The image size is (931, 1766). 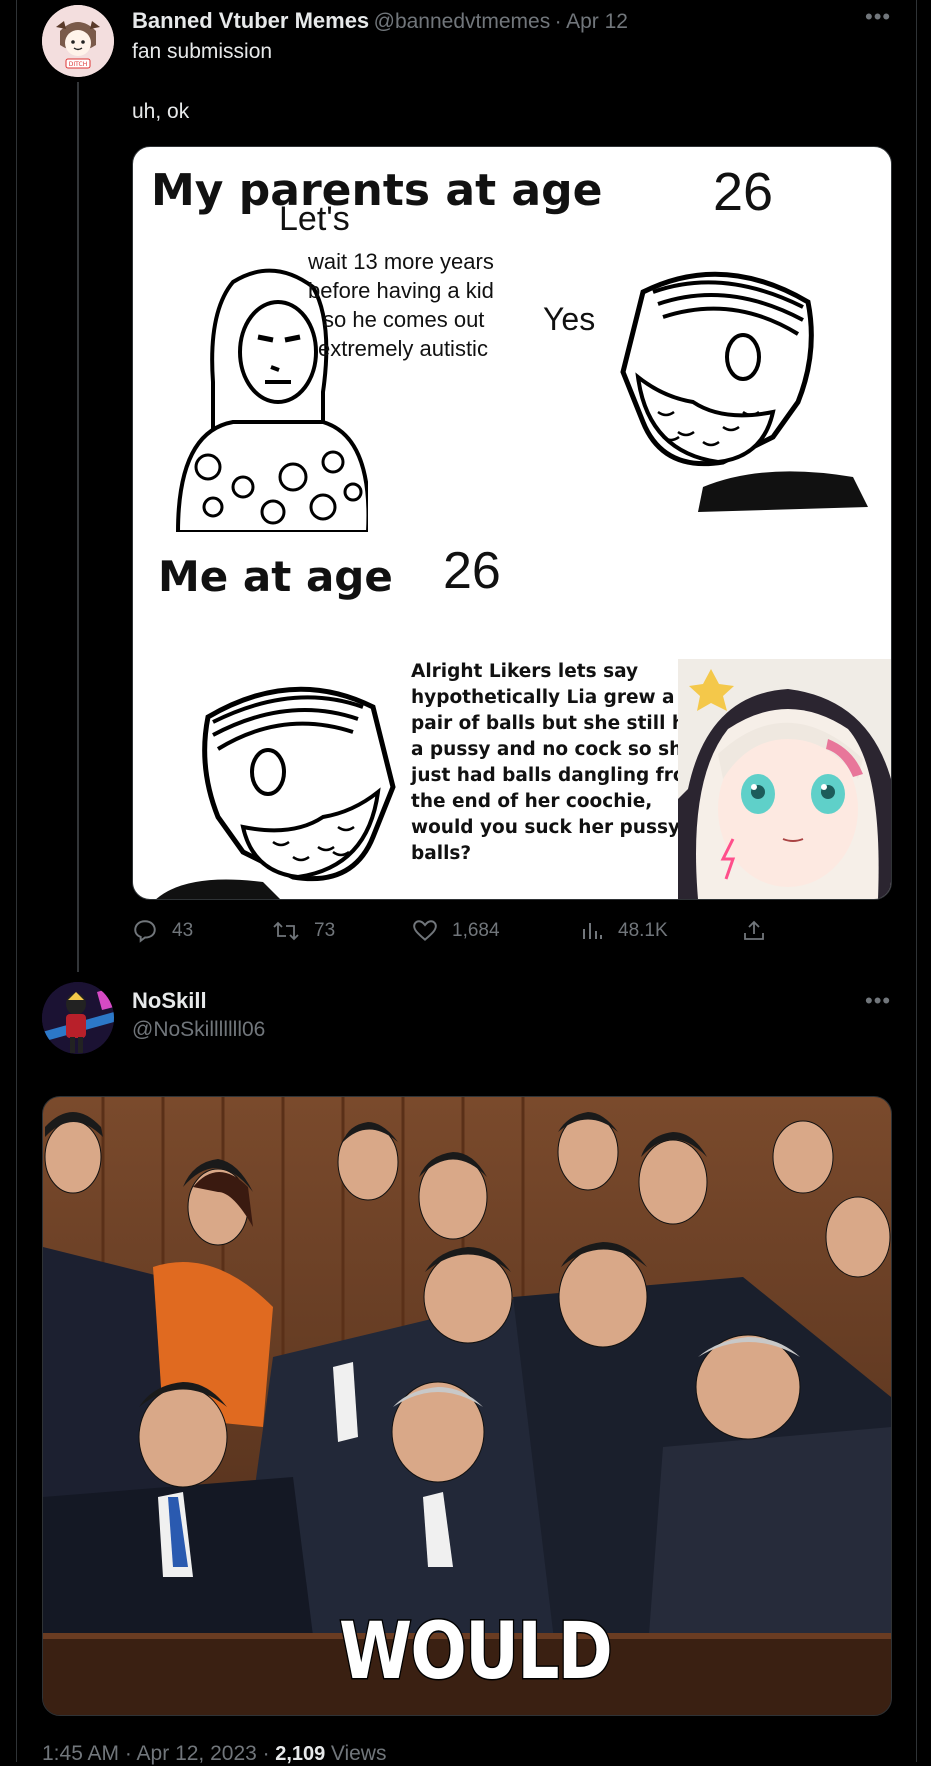 What do you see at coordinates (78, 527) in the screenshot?
I see `thread-connector` at bounding box center [78, 527].